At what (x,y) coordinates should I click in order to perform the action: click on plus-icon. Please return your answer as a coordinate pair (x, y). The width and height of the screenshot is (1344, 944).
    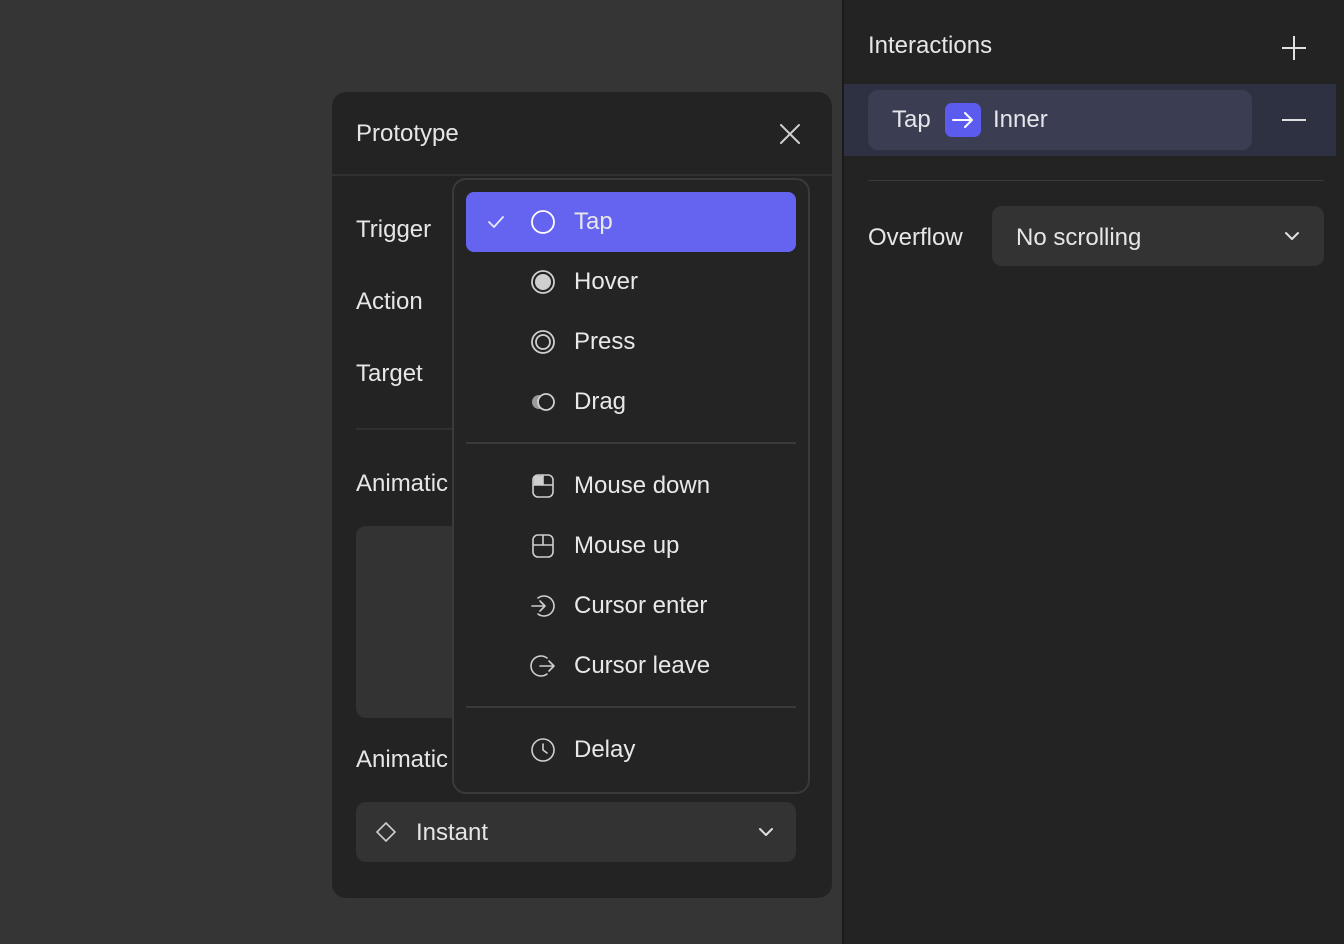
    Looking at the image, I should click on (1294, 48).